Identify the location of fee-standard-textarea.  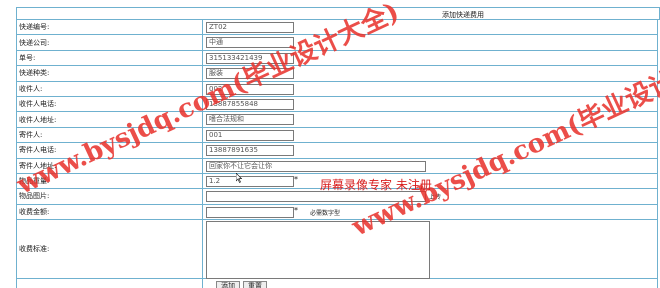
(318, 250).